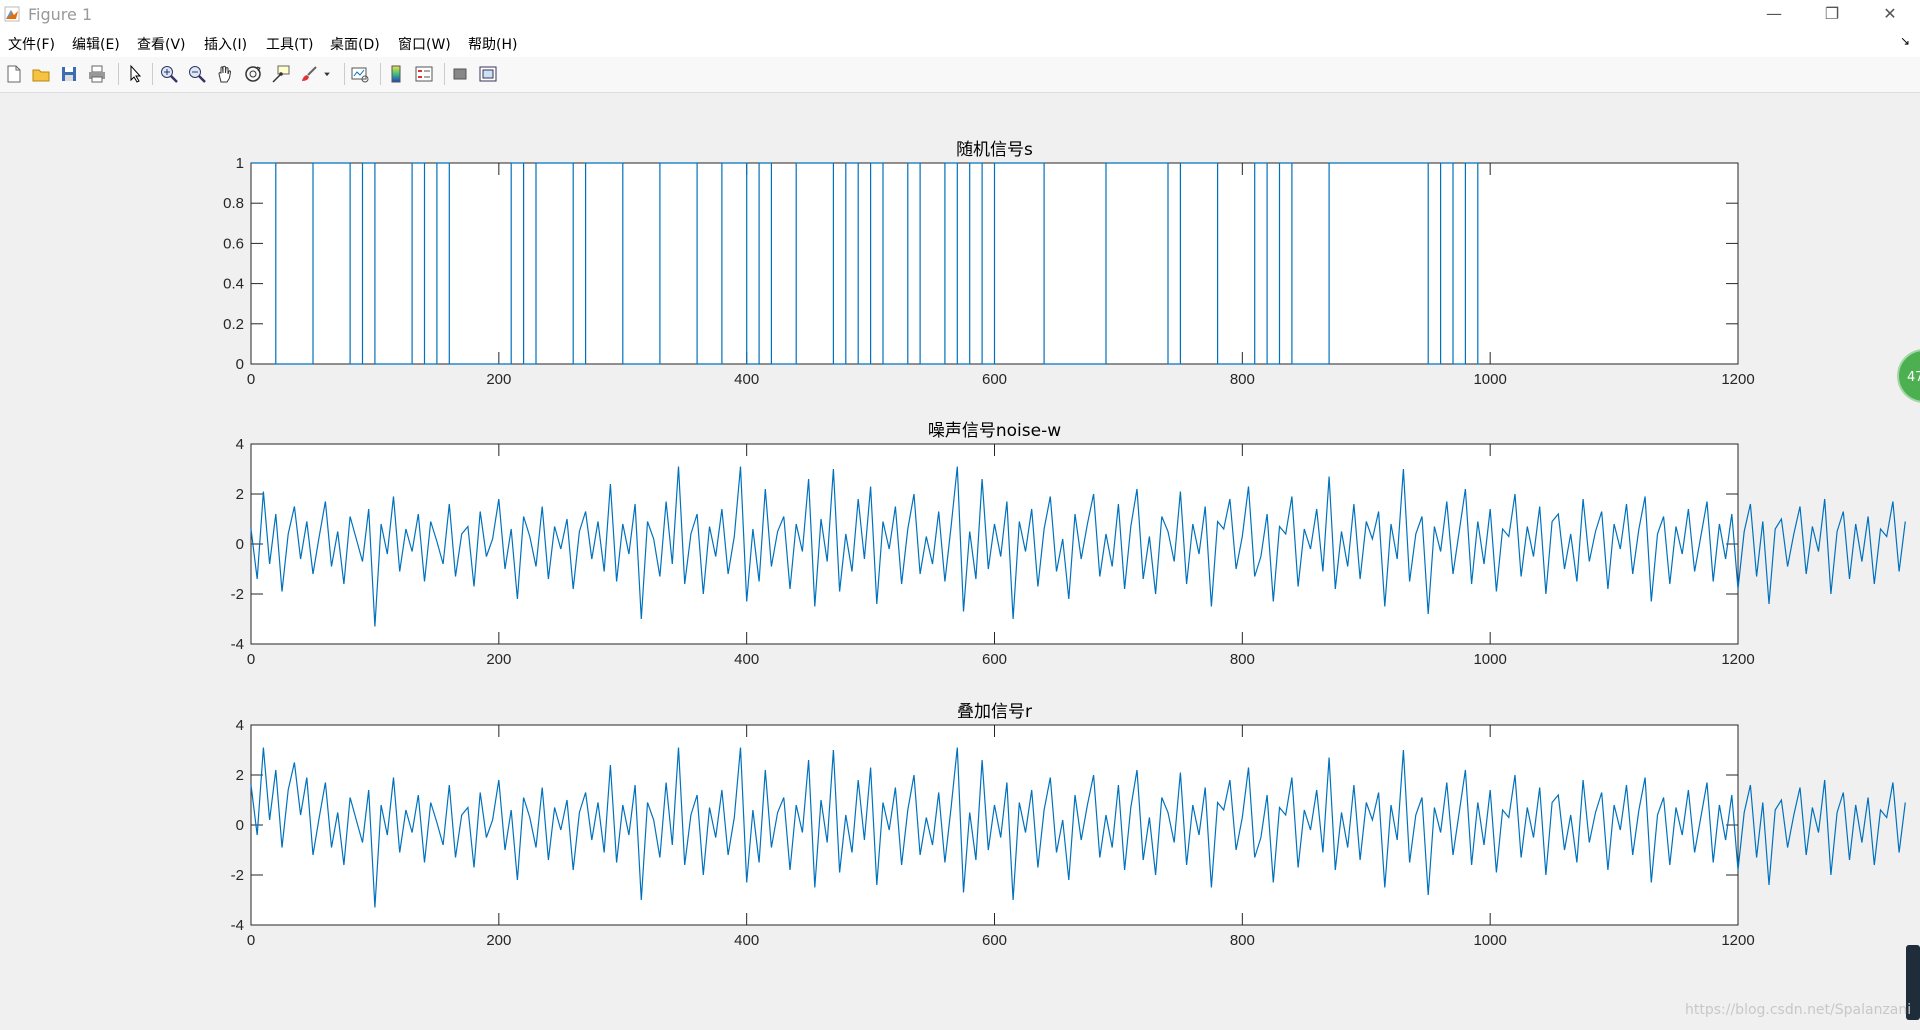 This screenshot has height=1030, width=1920. What do you see at coordinates (1774, 15) in the screenshot?
I see `minimize-button: —` at bounding box center [1774, 15].